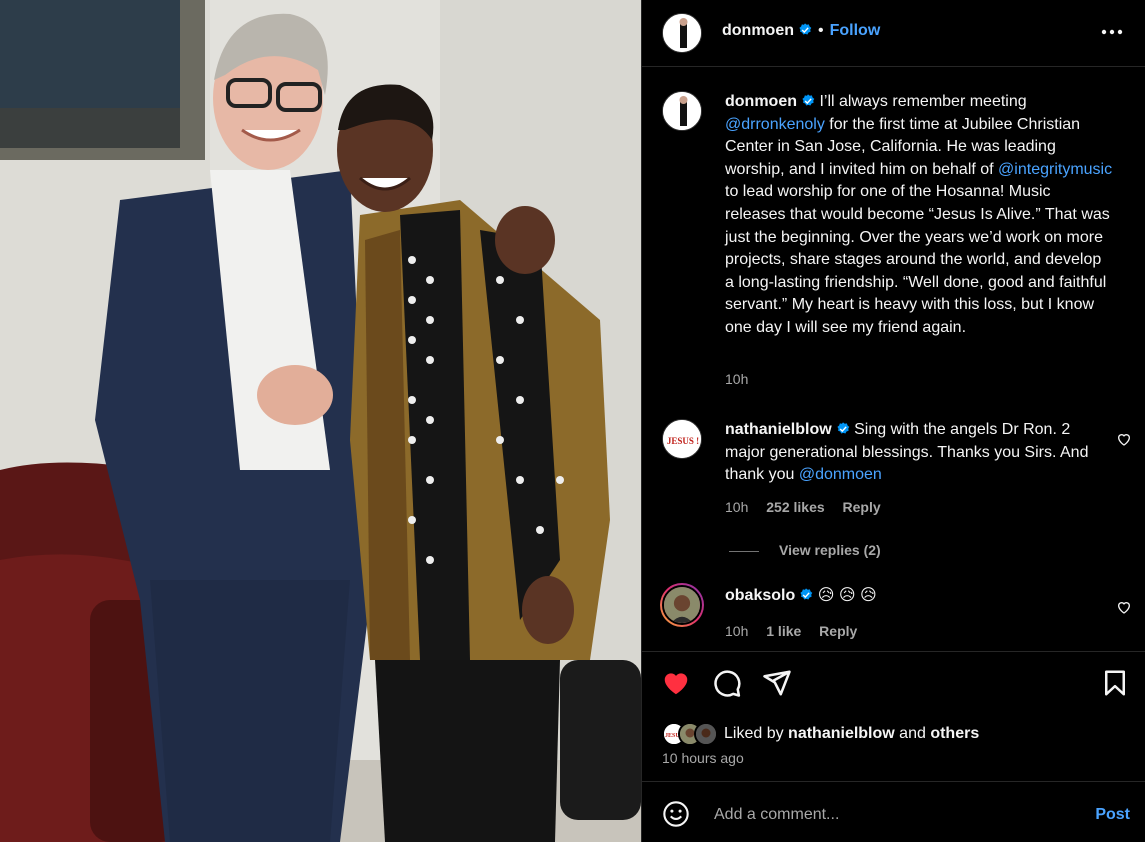  I want to click on view-replies-button: View replies (2), so click(805, 550).